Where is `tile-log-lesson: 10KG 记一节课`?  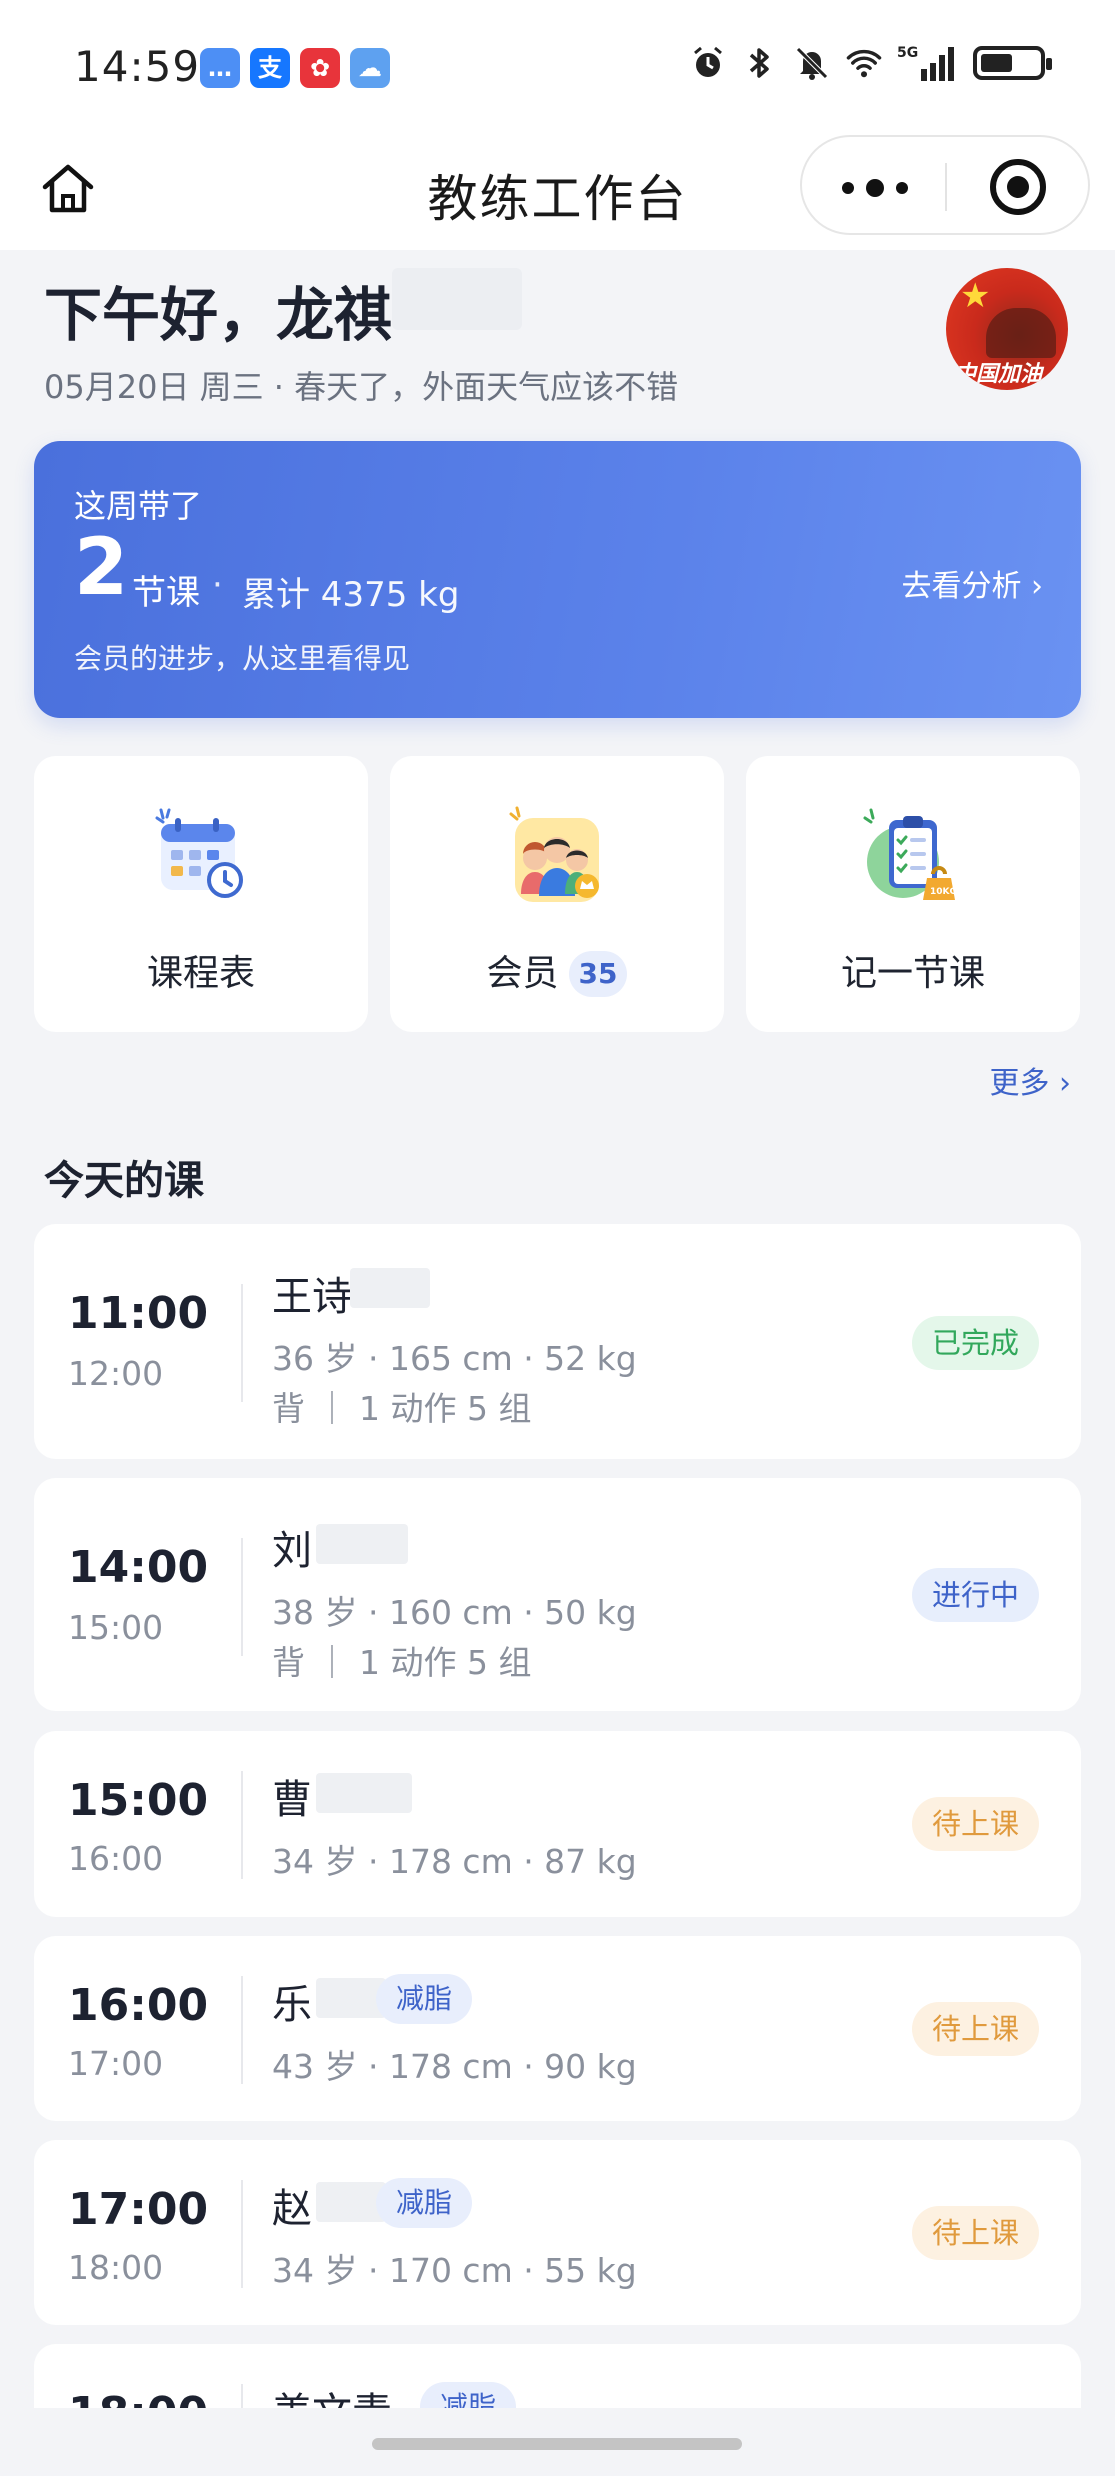
tile-log-lesson: 10KG 记一节课 is located at coordinates (913, 894).